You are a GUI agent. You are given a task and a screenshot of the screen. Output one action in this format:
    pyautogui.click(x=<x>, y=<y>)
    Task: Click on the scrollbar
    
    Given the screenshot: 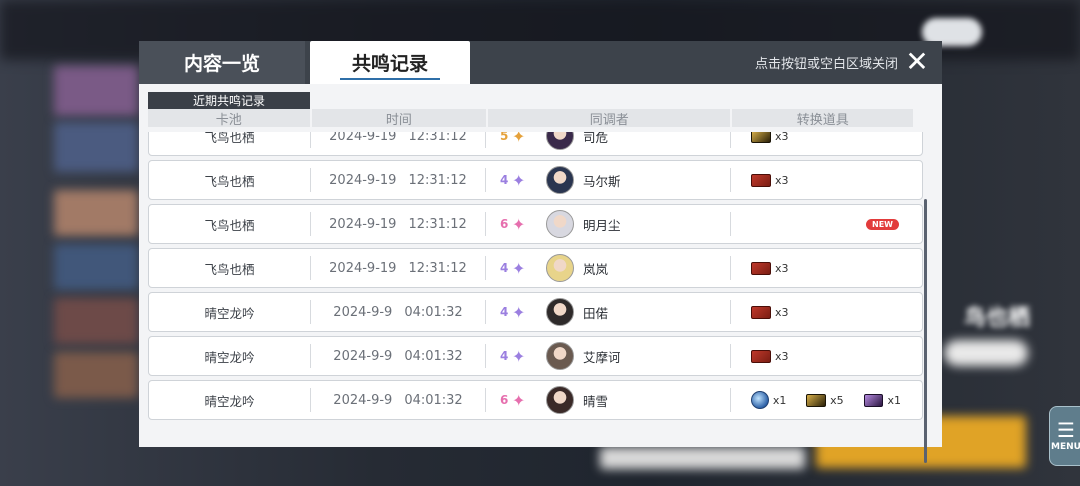 What is the action you would take?
    pyautogui.click(x=925, y=331)
    